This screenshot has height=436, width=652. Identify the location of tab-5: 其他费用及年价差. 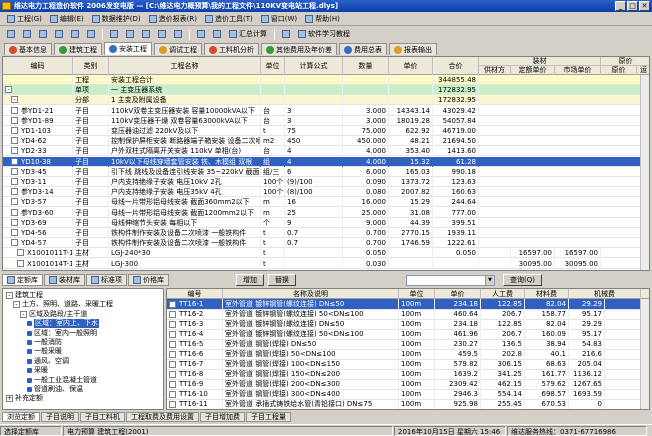
(299, 49).